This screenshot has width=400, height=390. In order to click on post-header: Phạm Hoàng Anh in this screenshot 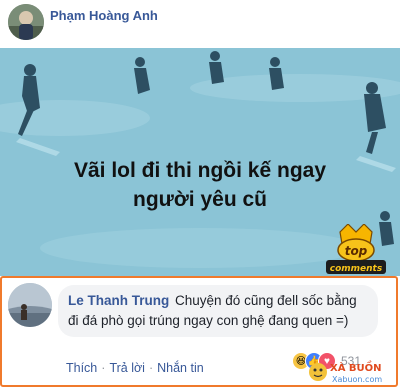, I will do `click(200, 24)`.